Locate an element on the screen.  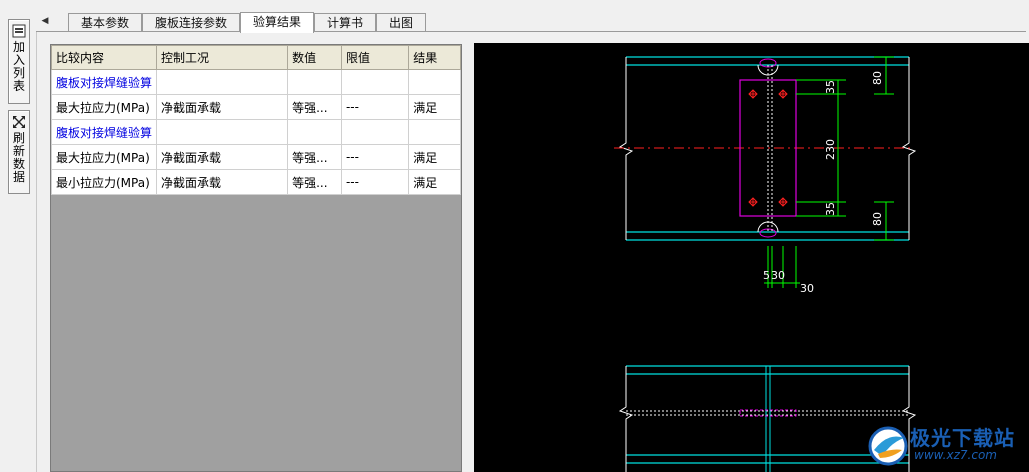
expand-arrows-icon is located at coordinates (19, 122).